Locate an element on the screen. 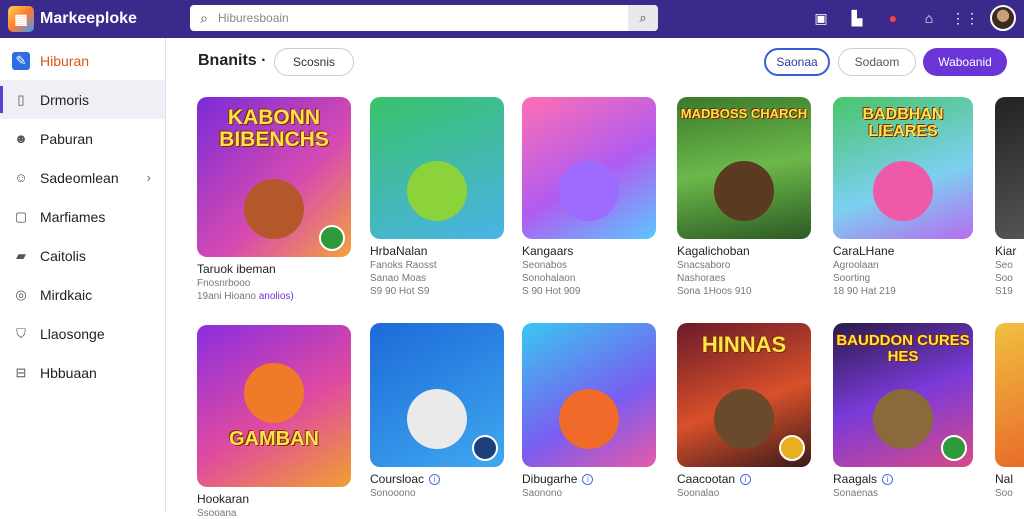 The width and height of the screenshot is (1024, 519). app-thumbnail: HINNAS is located at coordinates (744, 395).